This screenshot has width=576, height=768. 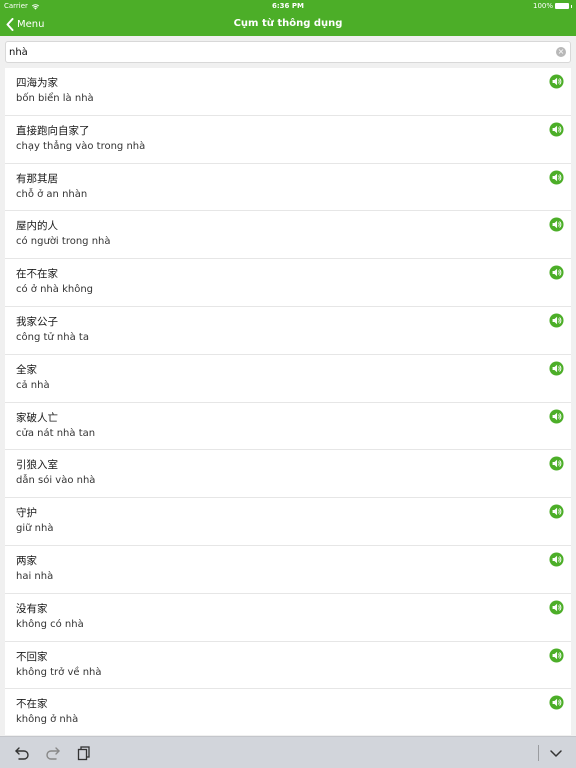 What do you see at coordinates (32, 608) in the screenshot?
I see `phrase-chinese: 没有家` at bounding box center [32, 608].